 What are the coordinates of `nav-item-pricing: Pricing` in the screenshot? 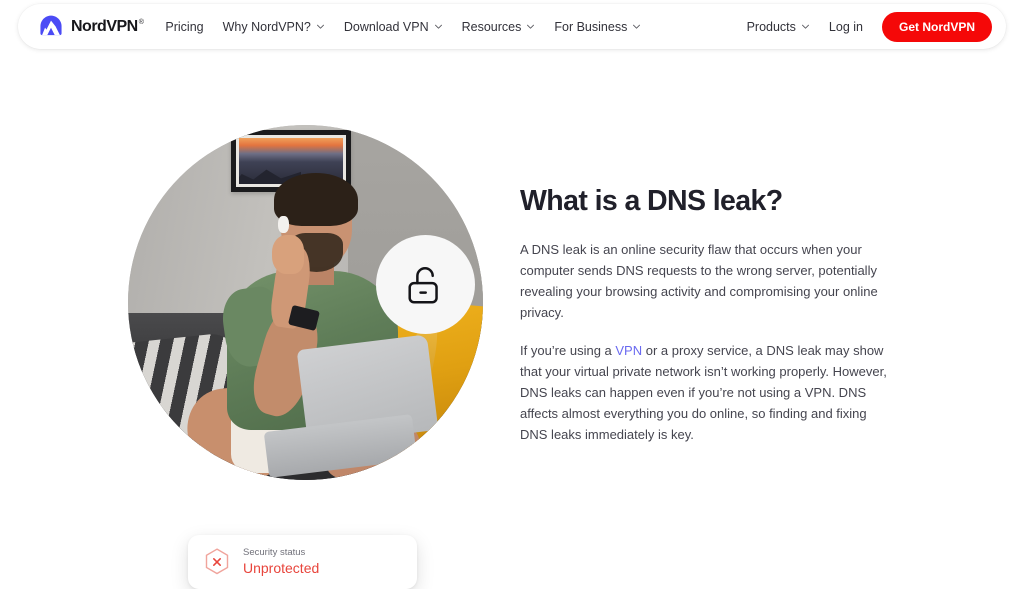 It's located at (184, 27).